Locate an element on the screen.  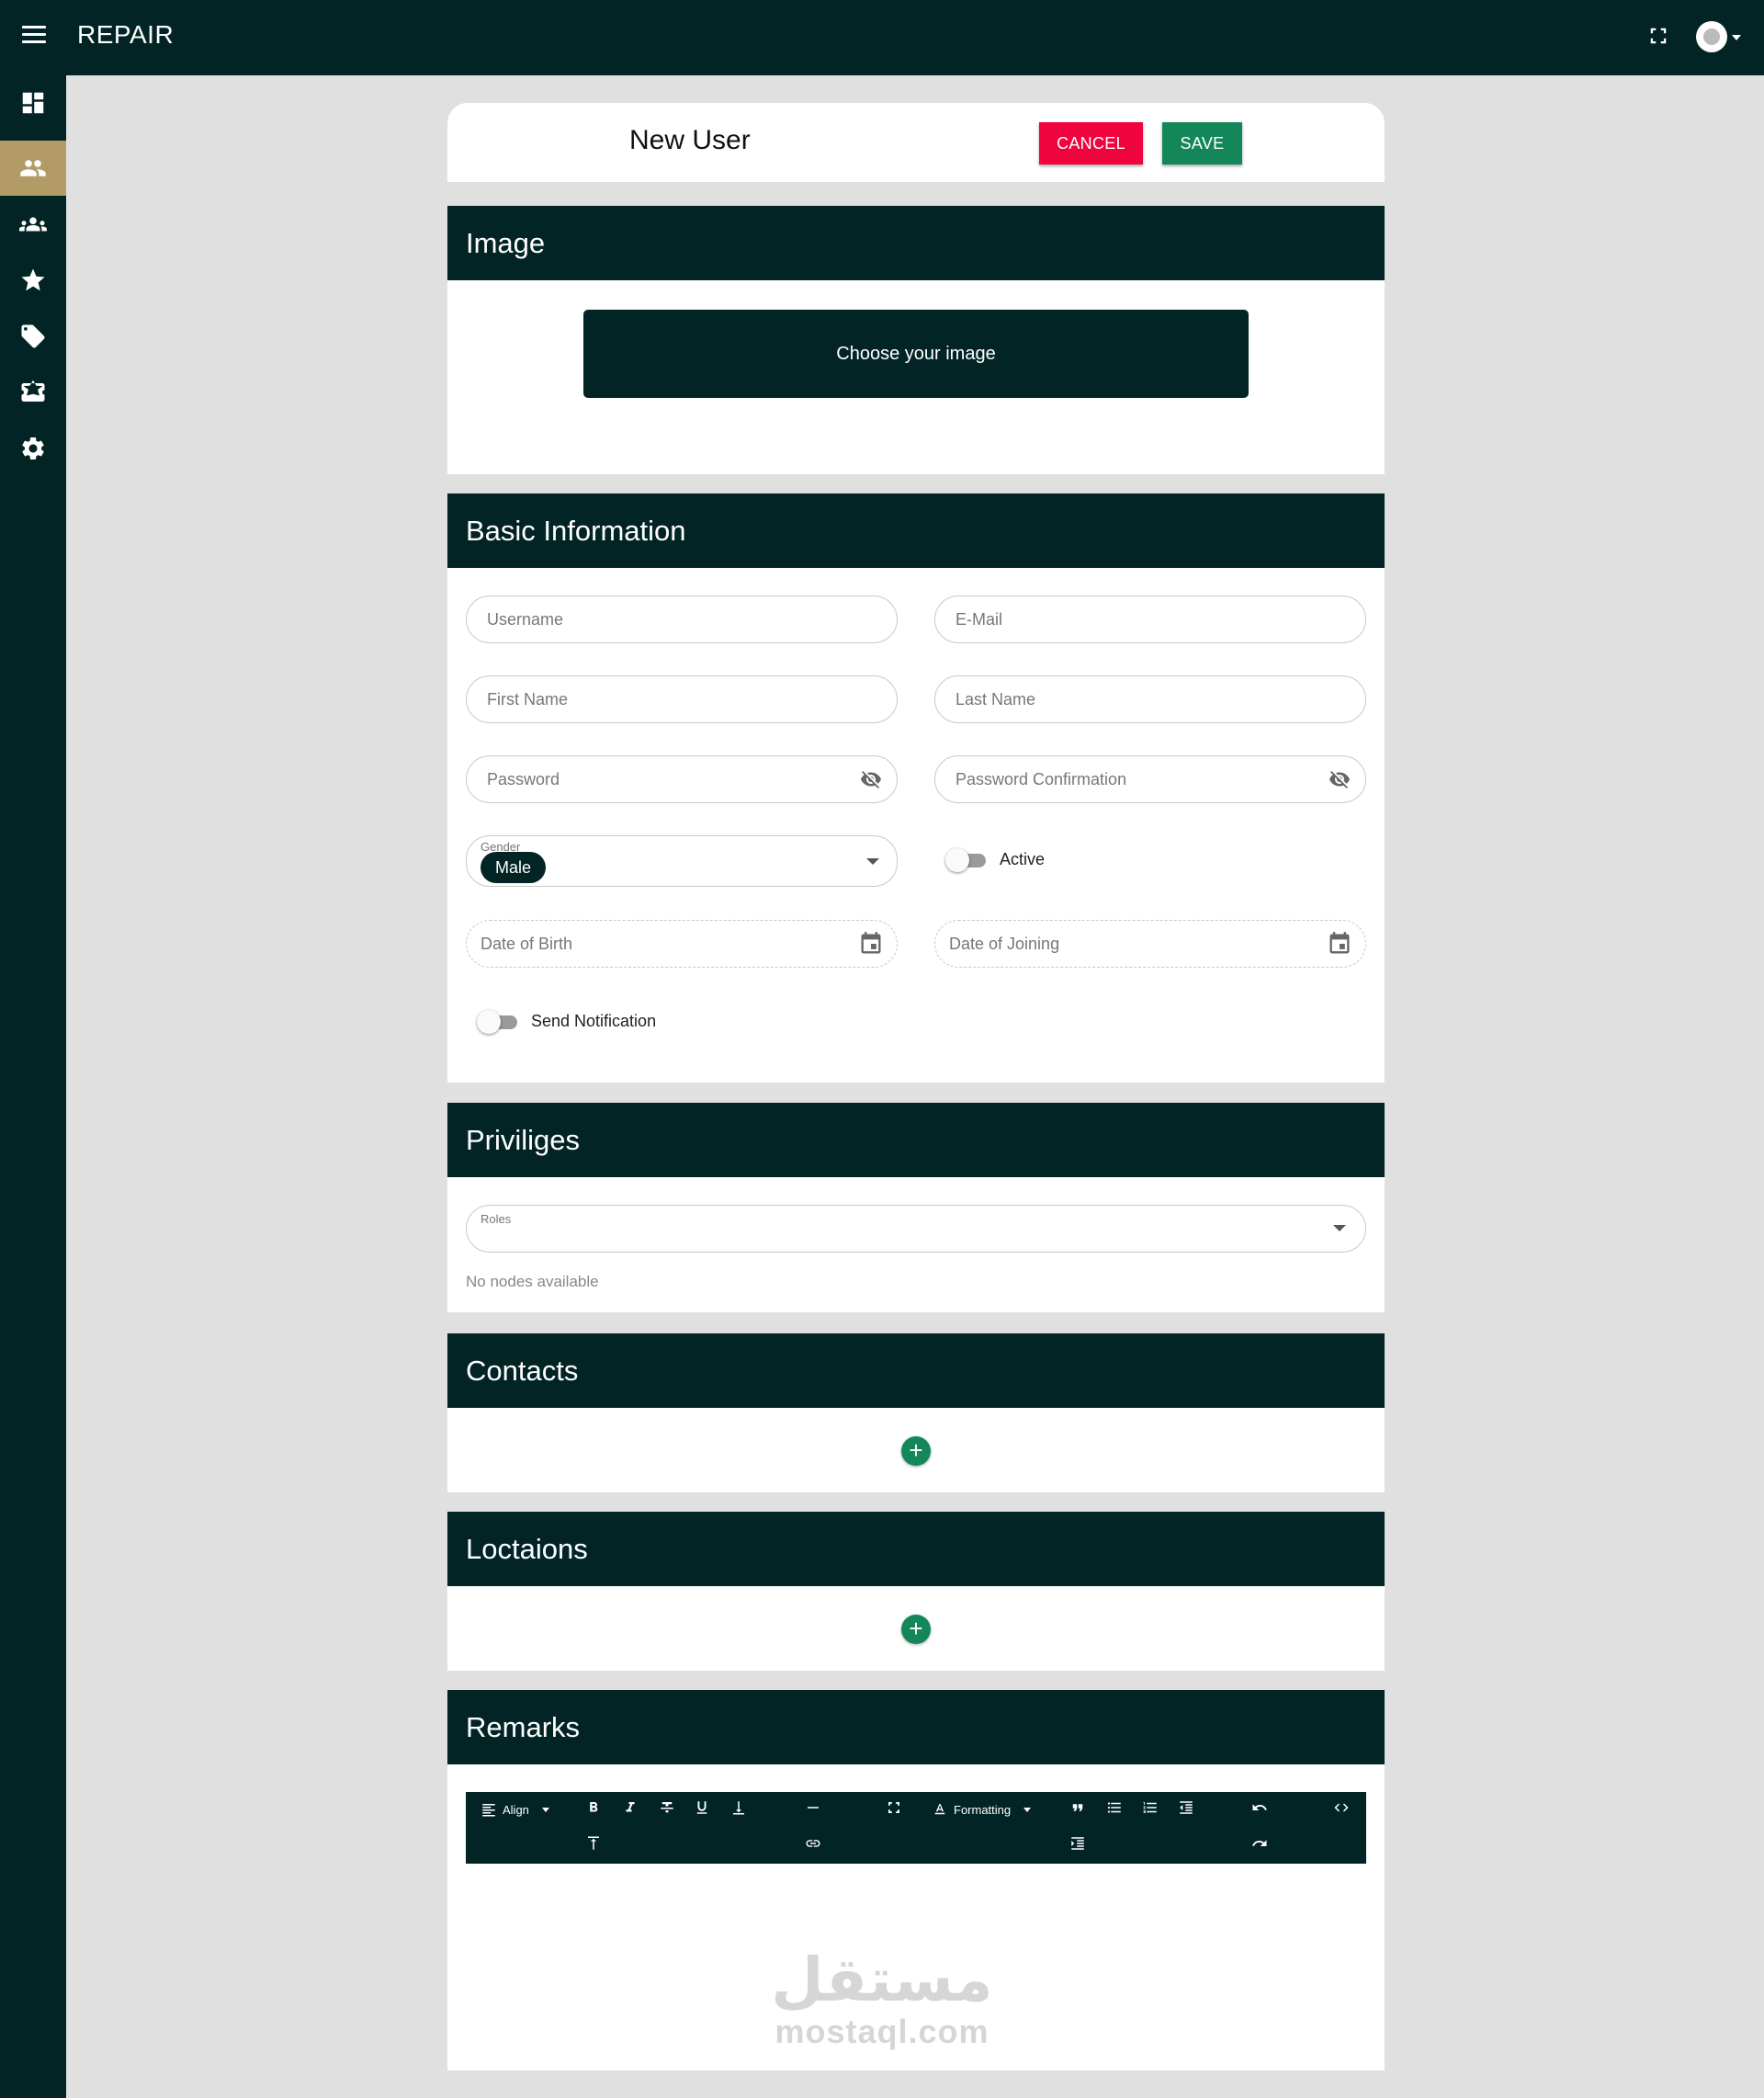
section-title-basic-information: Basic Information is located at coordinates (916, 530).